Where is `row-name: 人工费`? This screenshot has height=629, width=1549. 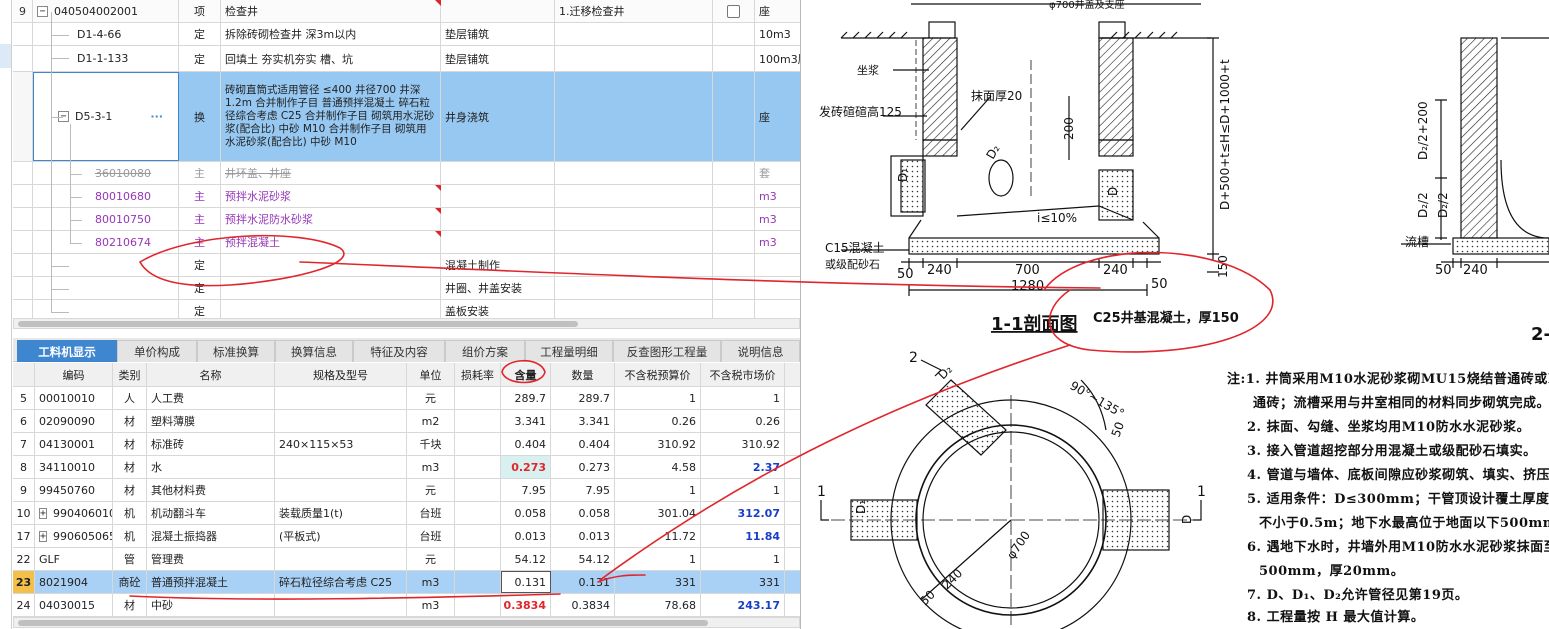
row-name: 人工费 is located at coordinates (211, 398).